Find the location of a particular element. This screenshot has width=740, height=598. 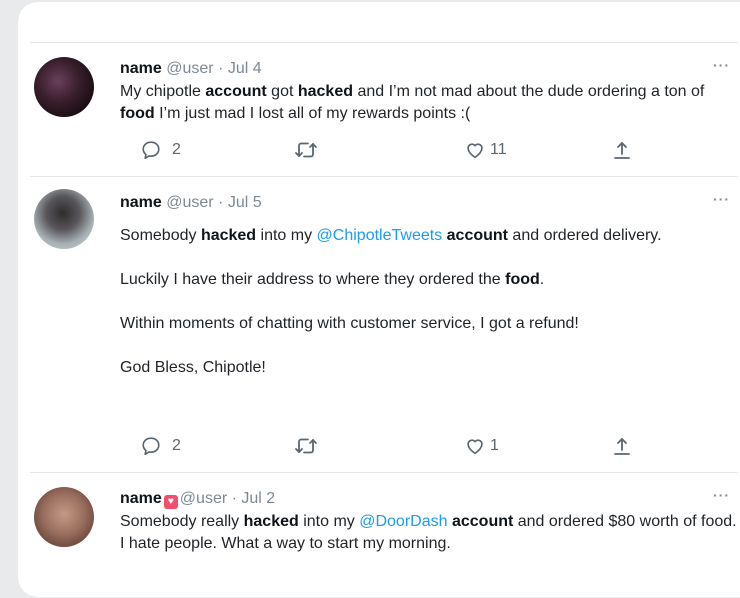

text-run: . is located at coordinates (542, 279).